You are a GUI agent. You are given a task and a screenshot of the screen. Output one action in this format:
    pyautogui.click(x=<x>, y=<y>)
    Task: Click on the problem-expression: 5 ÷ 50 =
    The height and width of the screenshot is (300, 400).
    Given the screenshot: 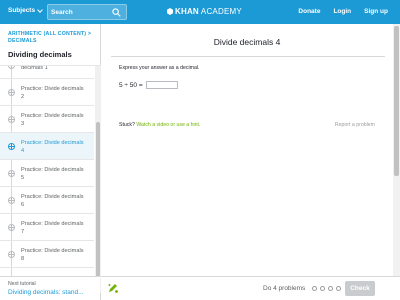 What is the action you would take?
    pyautogui.click(x=131, y=85)
    